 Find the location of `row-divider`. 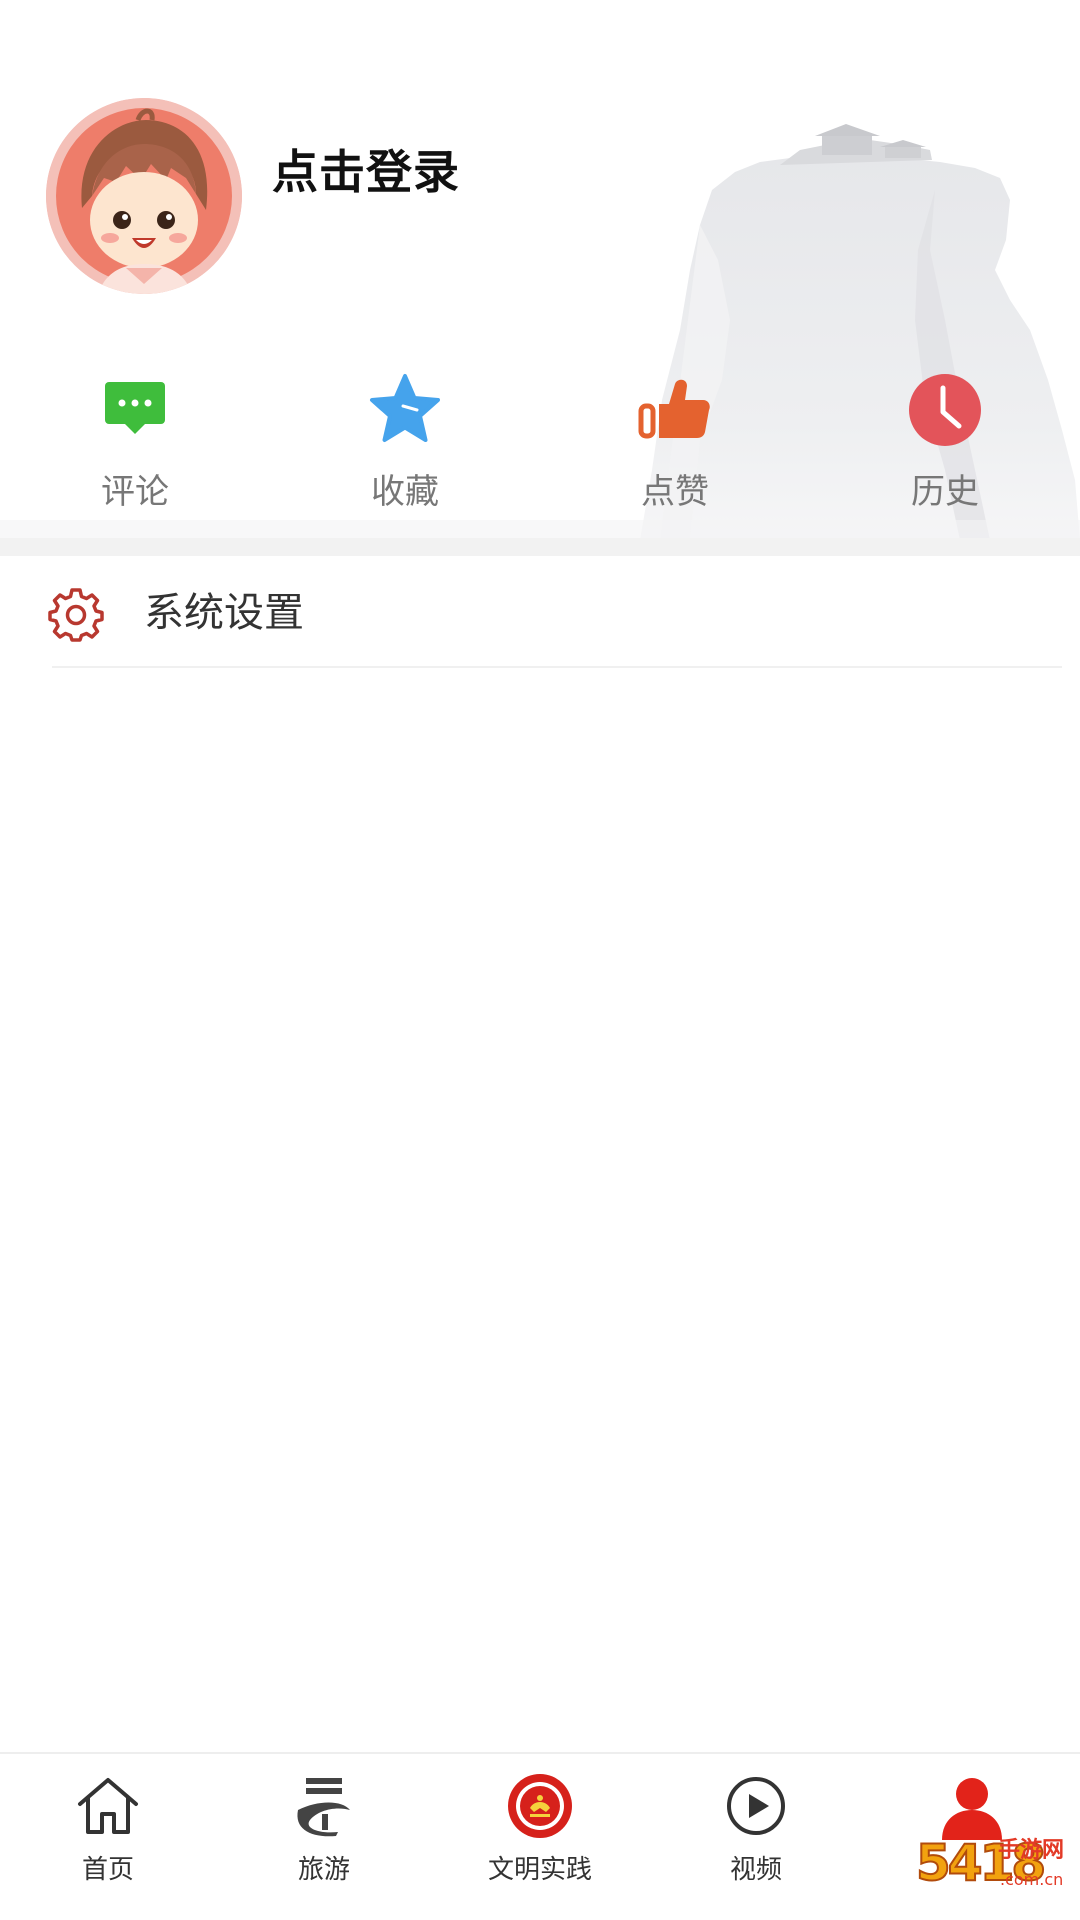

row-divider is located at coordinates (557, 667).